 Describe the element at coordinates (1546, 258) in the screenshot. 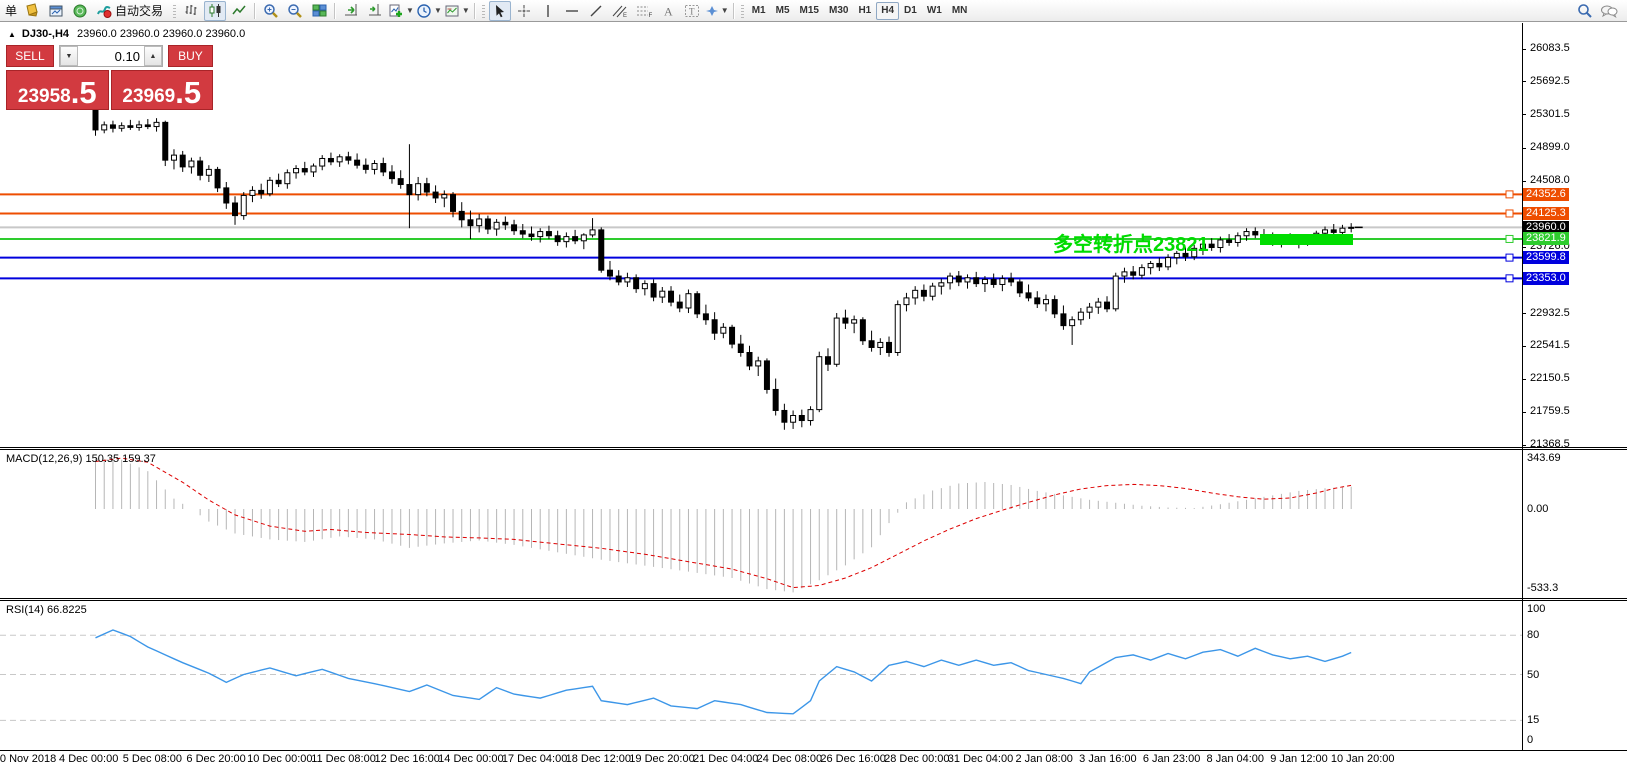

I see `price-level-label: 23599.8` at that location.